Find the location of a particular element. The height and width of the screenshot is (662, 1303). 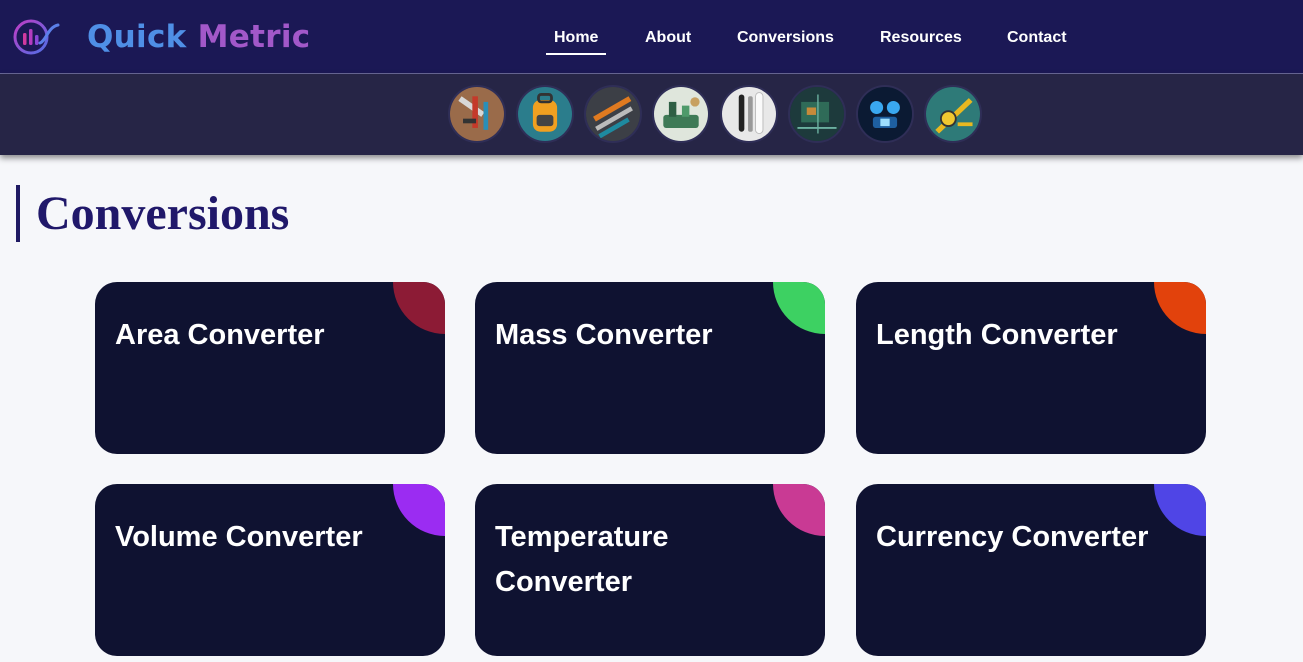

mass-converter-card: Mass Converter is located at coordinates (650, 368).